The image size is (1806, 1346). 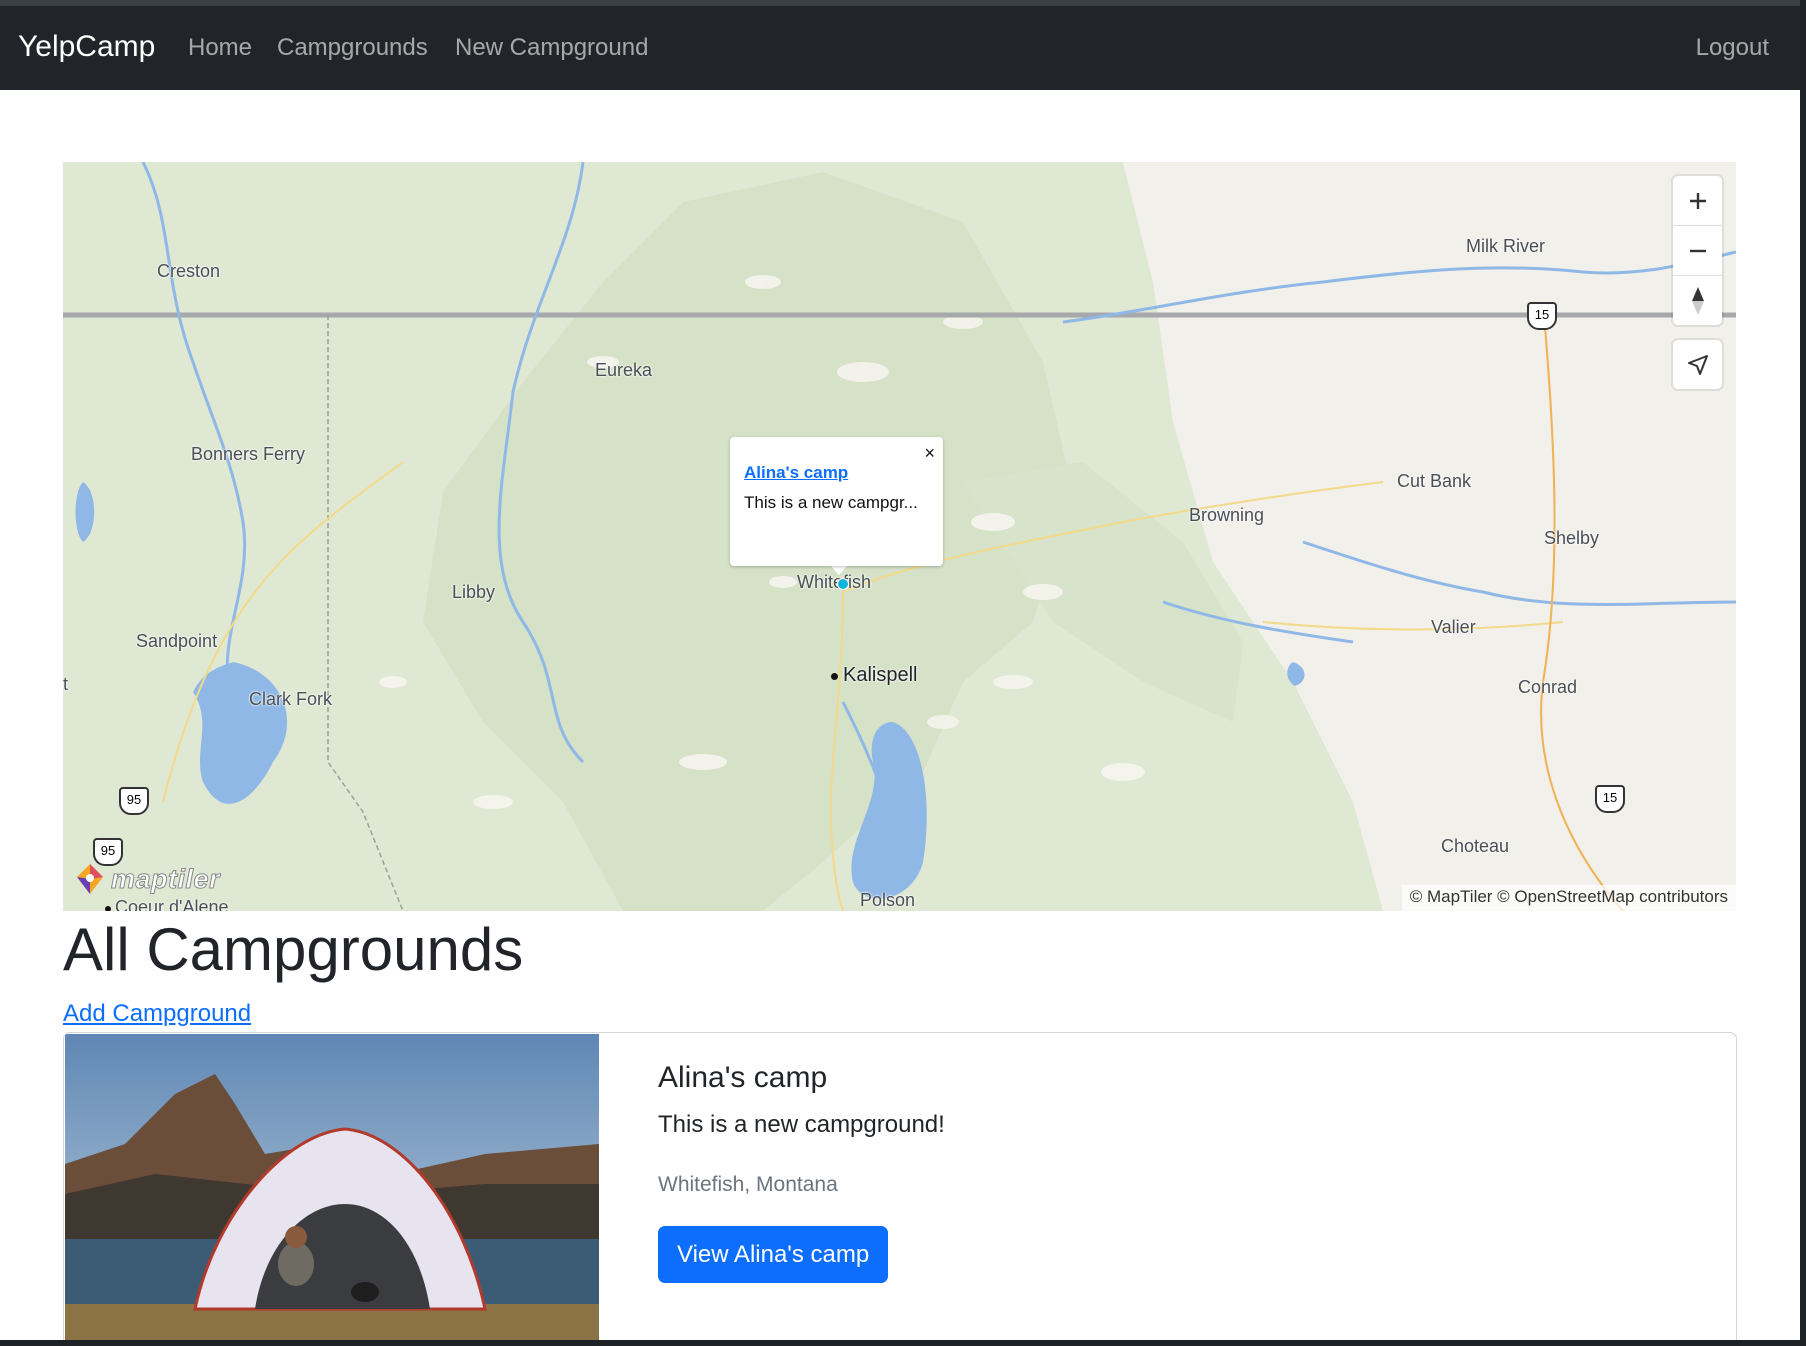 What do you see at coordinates (796, 473) in the screenshot?
I see `popup-campground-link: Alina's camp` at bounding box center [796, 473].